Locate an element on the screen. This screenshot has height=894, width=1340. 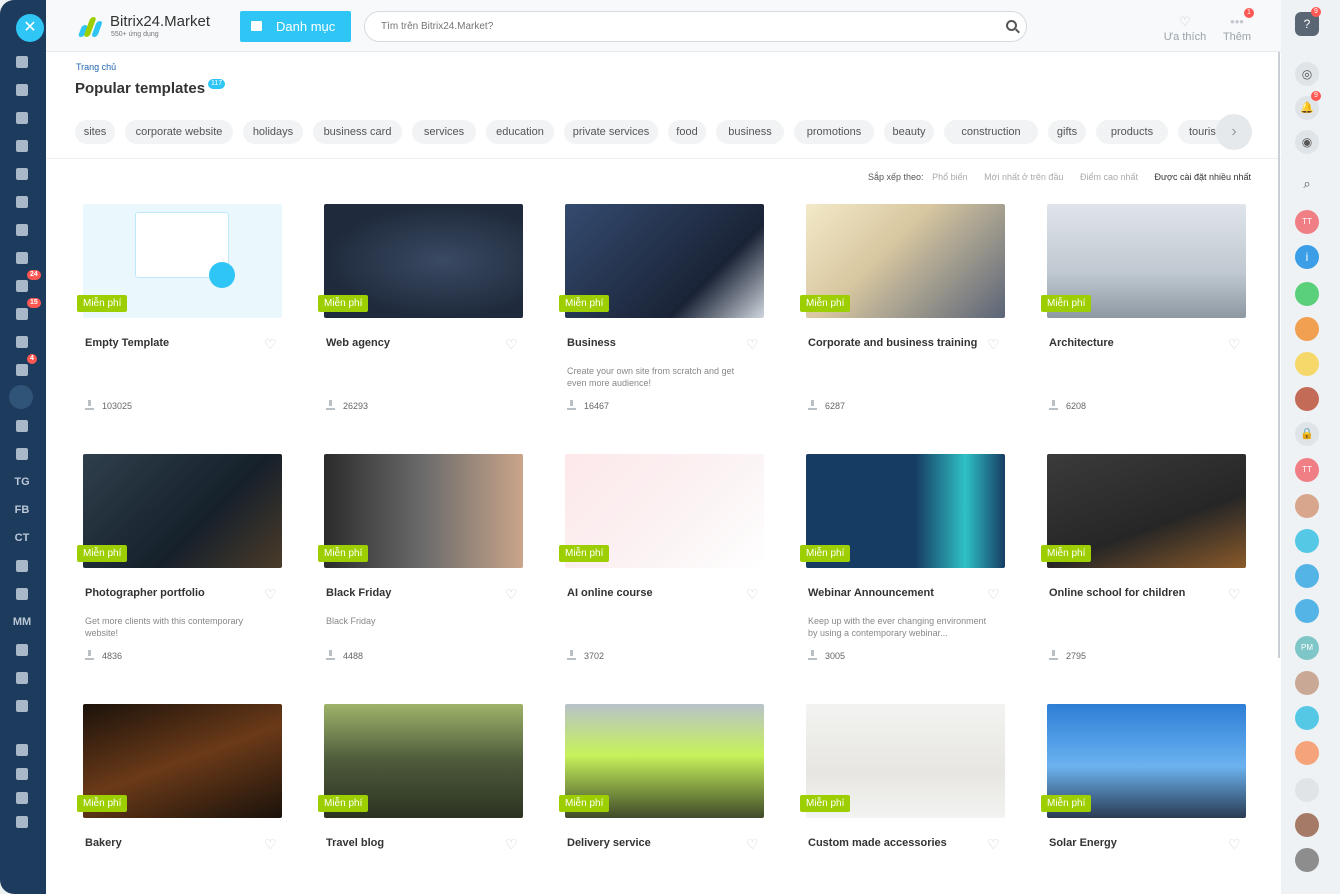
sidebar-item-documents is located at coordinates (22, 146).